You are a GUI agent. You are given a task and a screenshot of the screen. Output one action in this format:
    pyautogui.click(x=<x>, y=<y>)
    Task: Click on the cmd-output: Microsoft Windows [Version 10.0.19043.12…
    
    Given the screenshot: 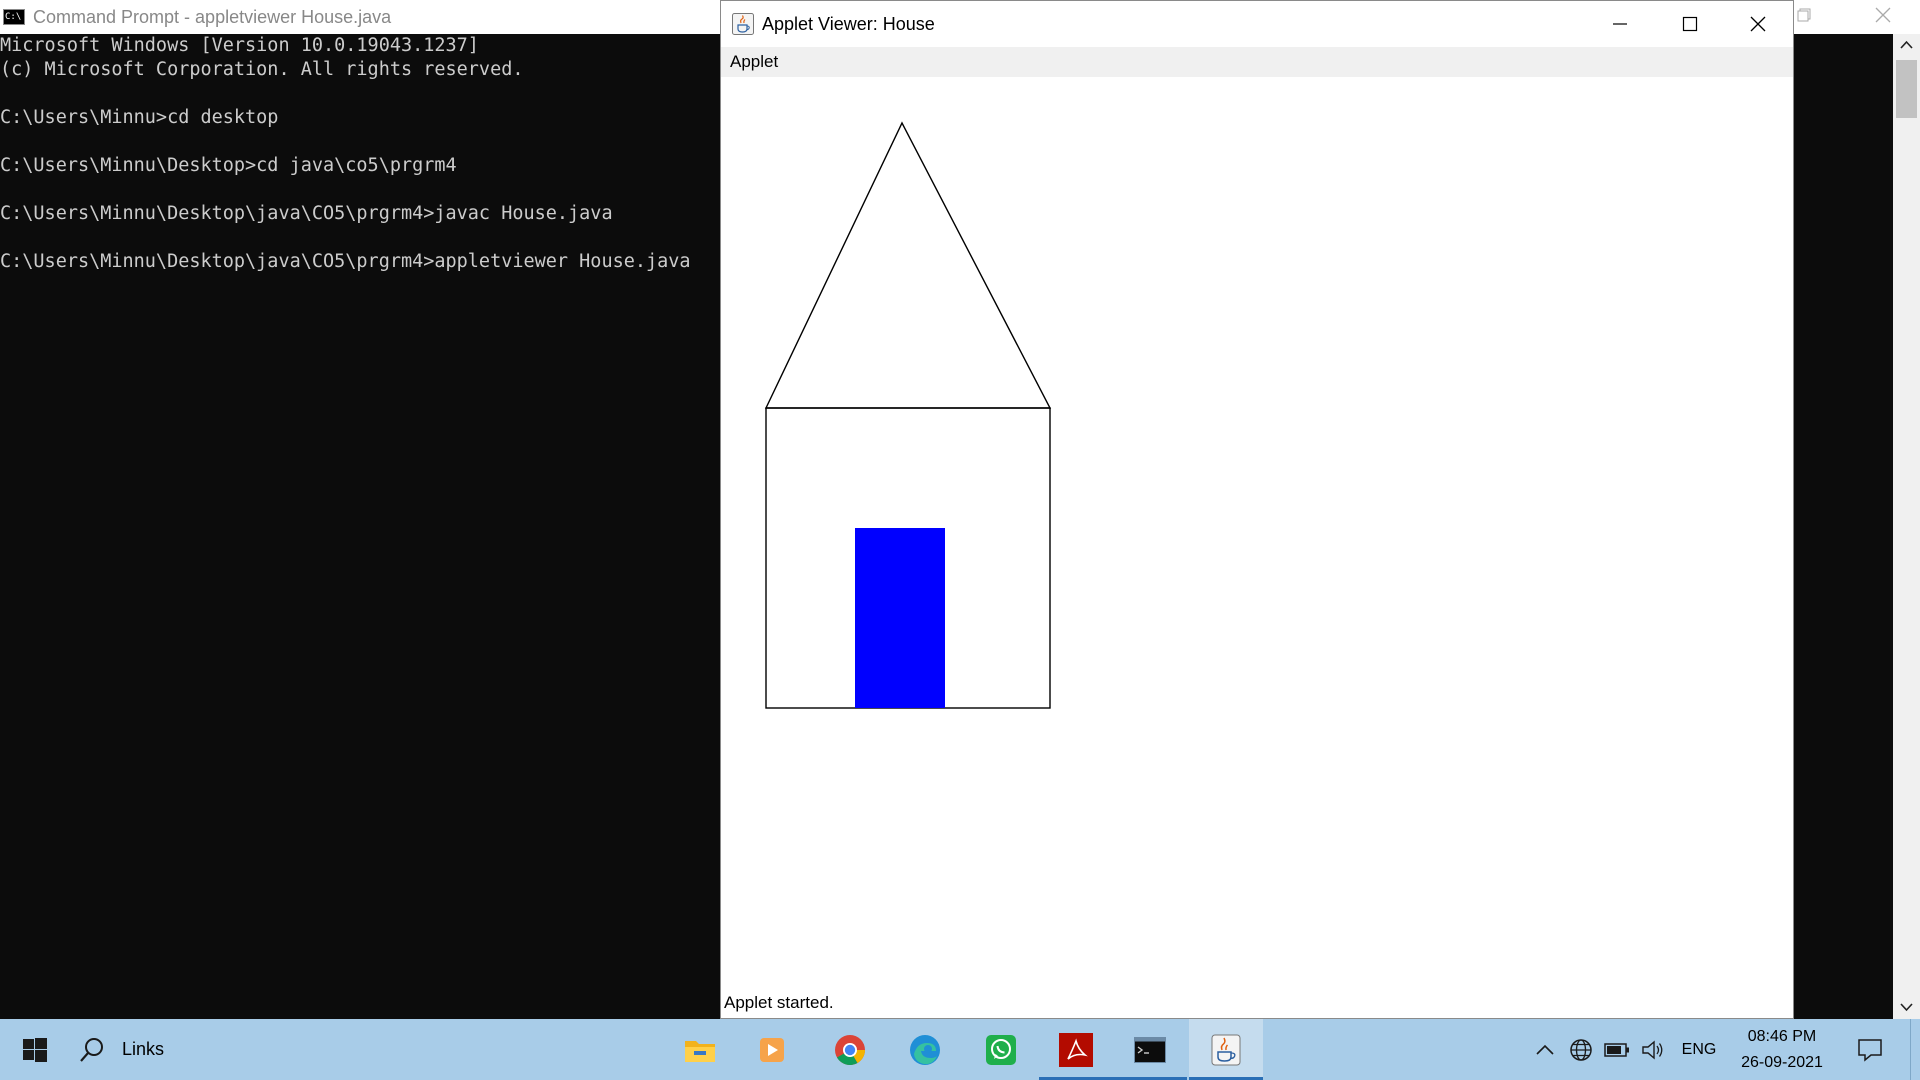 What is the action you would take?
    pyautogui.click(x=360, y=154)
    